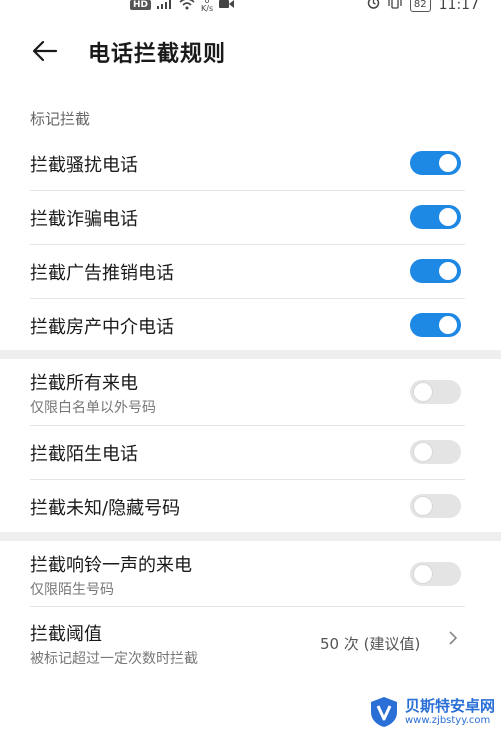  I want to click on row-label: 拦截未知/隐藏号码, so click(105, 508).